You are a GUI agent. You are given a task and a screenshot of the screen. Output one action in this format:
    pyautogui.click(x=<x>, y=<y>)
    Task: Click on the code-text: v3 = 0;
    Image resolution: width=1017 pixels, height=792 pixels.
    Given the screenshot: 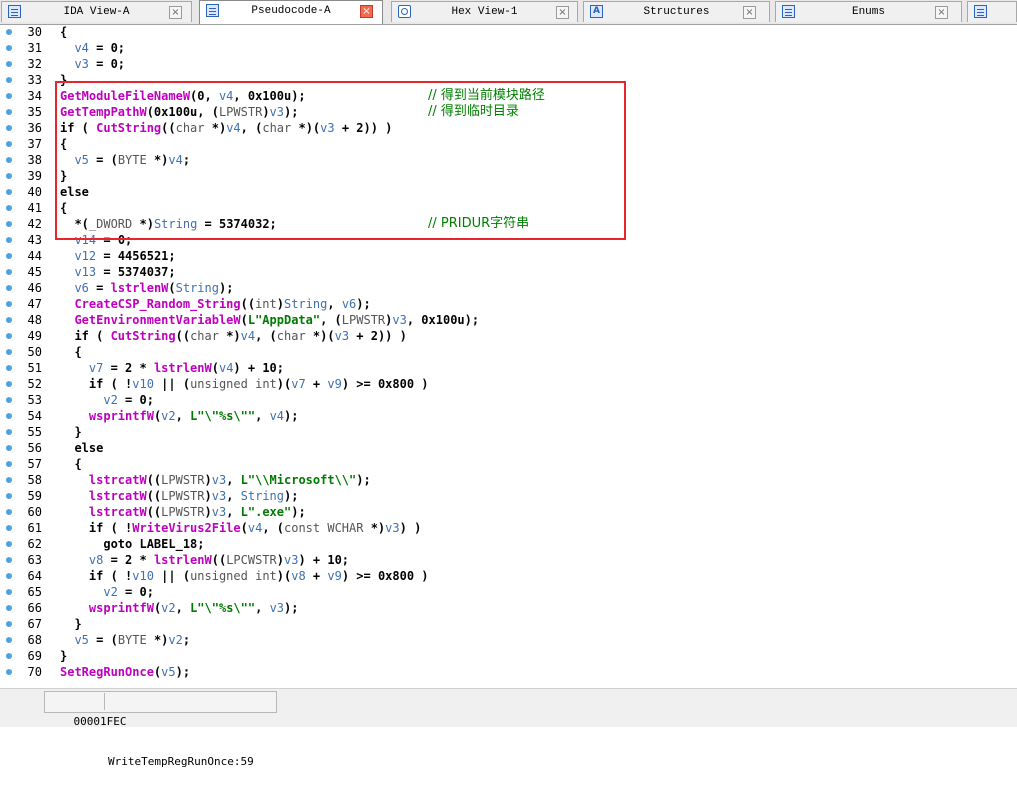 What is the action you would take?
    pyautogui.click(x=92, y=64)
    